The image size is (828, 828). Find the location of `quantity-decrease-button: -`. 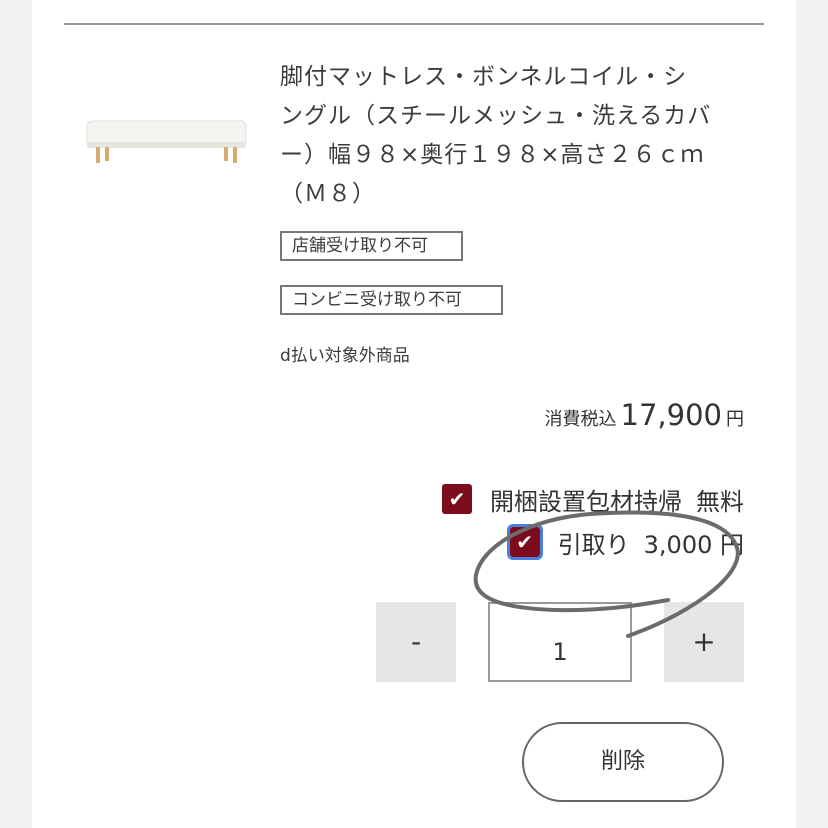

quantity-decrease-button: - is located at coordinates (416, 642).